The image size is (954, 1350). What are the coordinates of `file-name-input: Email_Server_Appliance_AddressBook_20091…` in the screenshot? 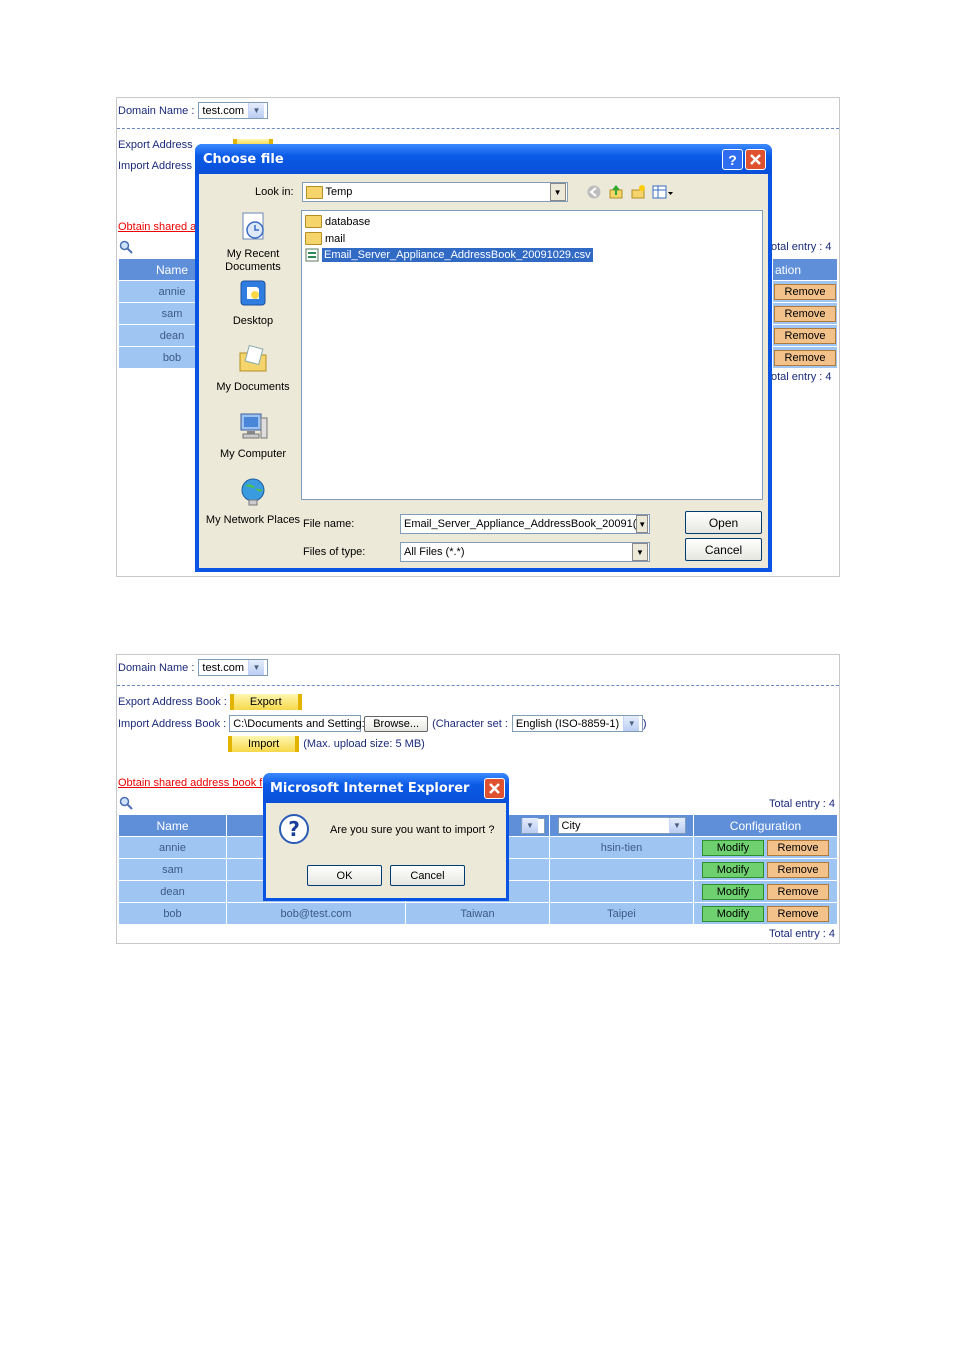 It's located at (525, 524).